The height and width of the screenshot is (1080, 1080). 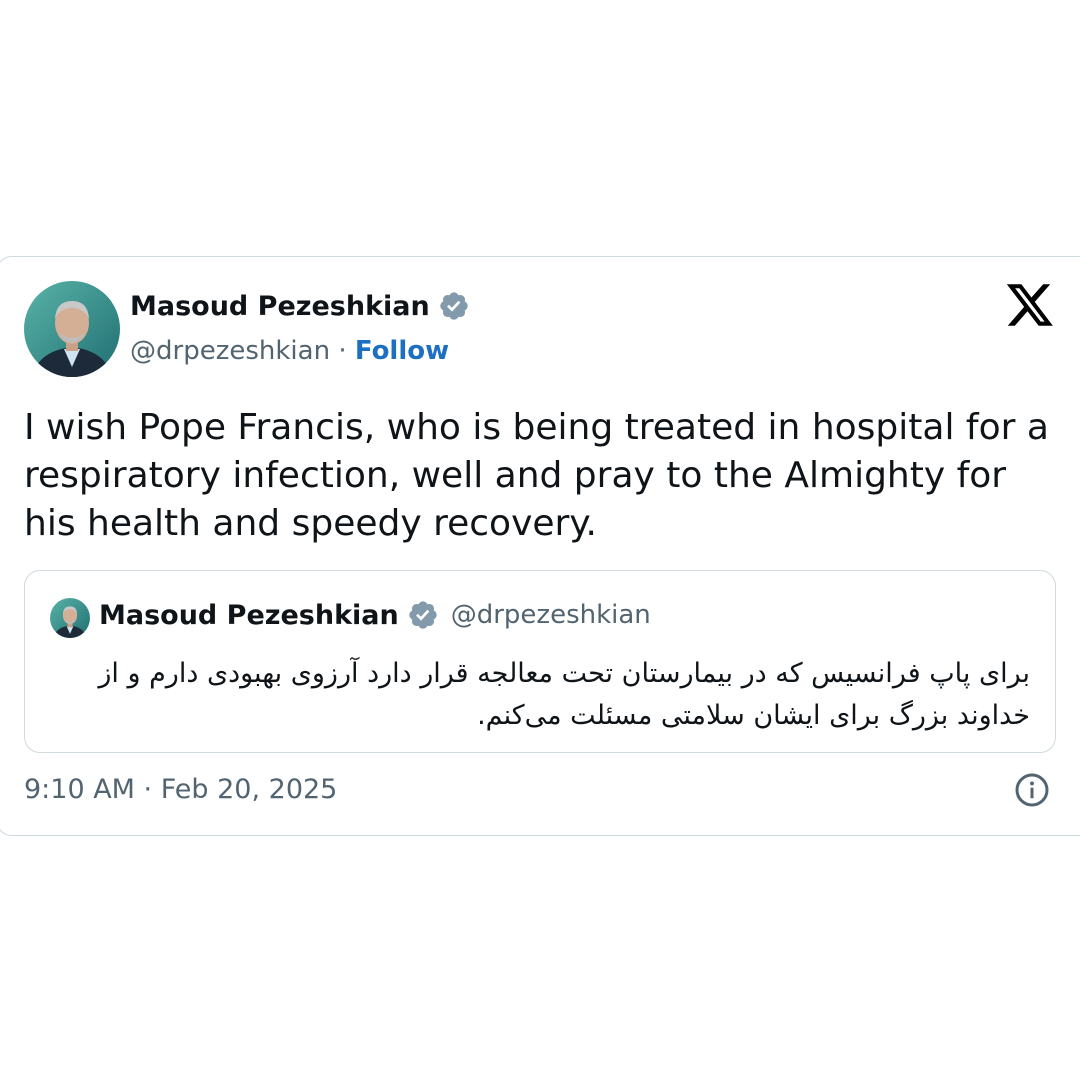 I want to click on quoted-header: Masoud Pezeshkian @drpezeshkian, so click(x=375, y=615).